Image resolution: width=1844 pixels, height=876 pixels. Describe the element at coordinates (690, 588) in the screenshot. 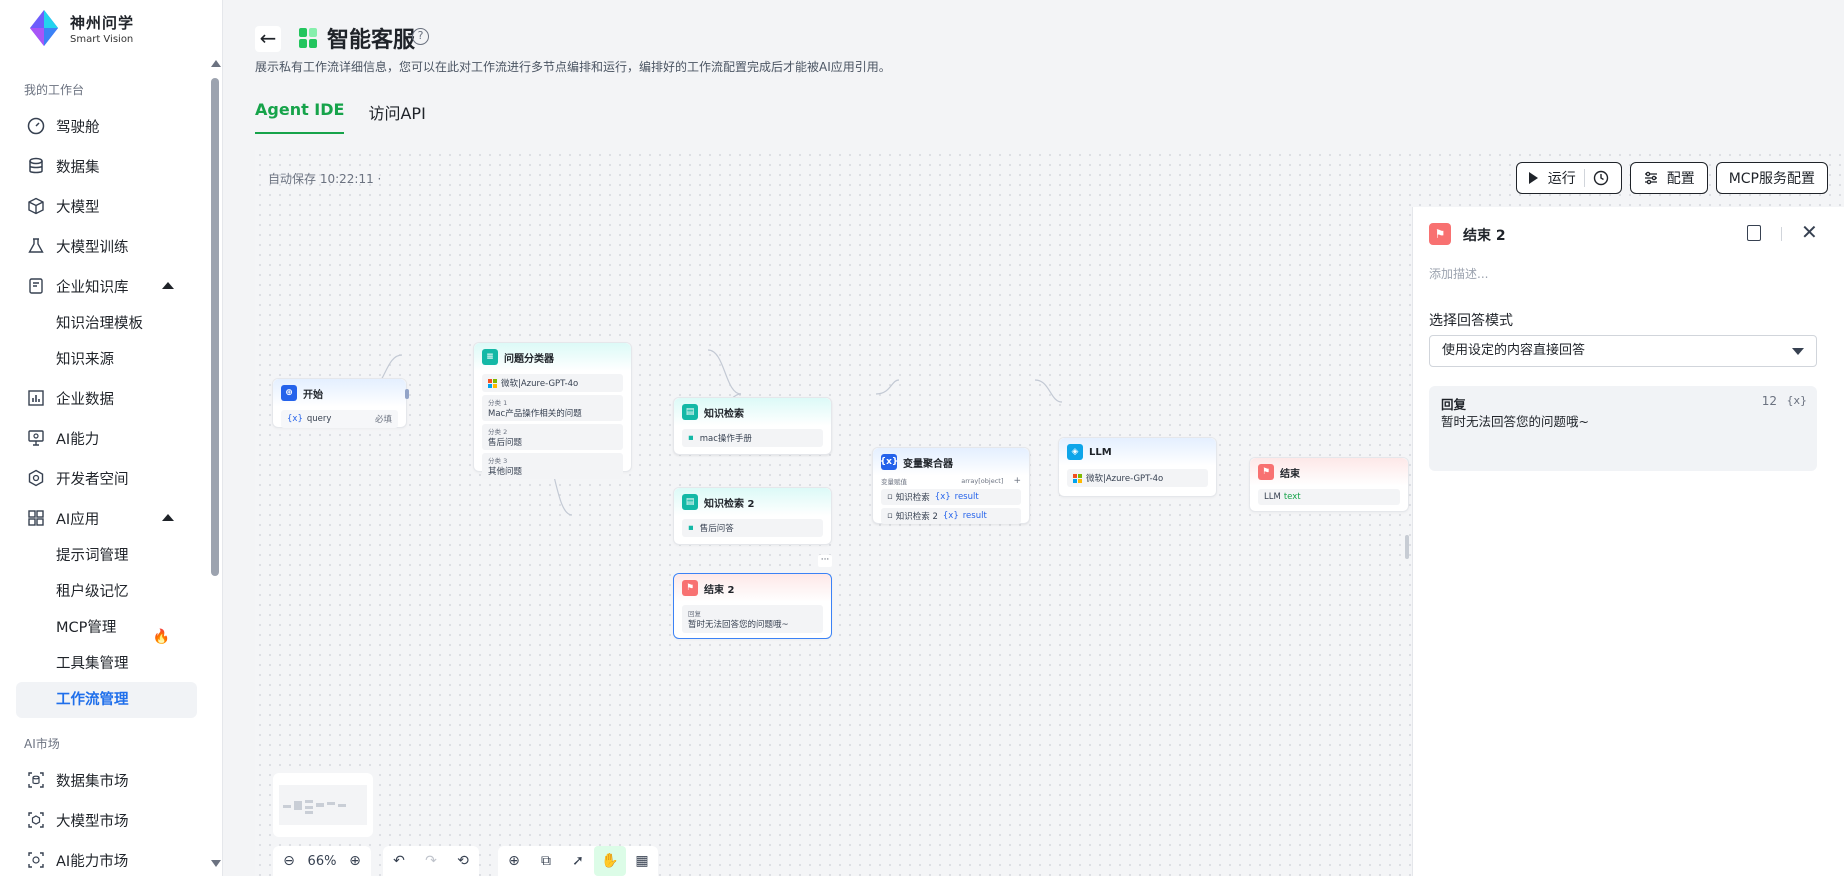

I see `end-node-icon: ⚑` at that location.